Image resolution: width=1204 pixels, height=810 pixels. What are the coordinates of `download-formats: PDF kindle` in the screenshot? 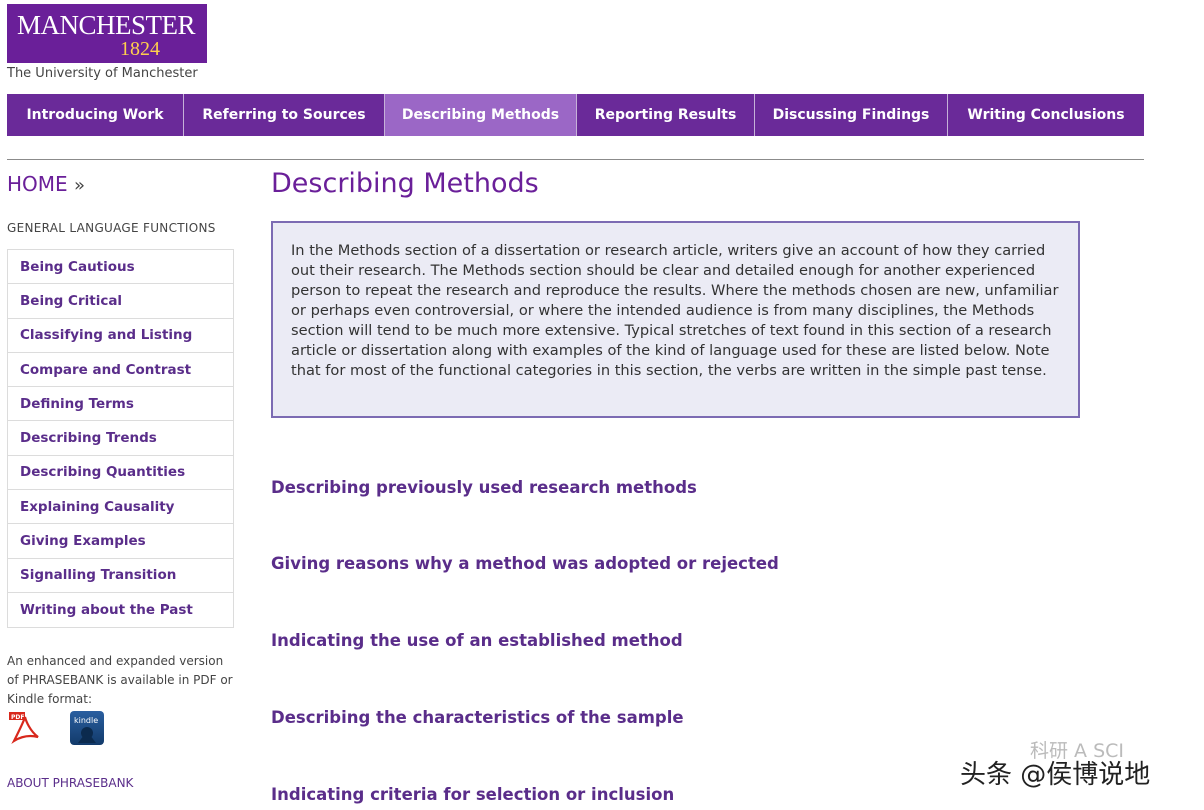 It's located at (56, 728).